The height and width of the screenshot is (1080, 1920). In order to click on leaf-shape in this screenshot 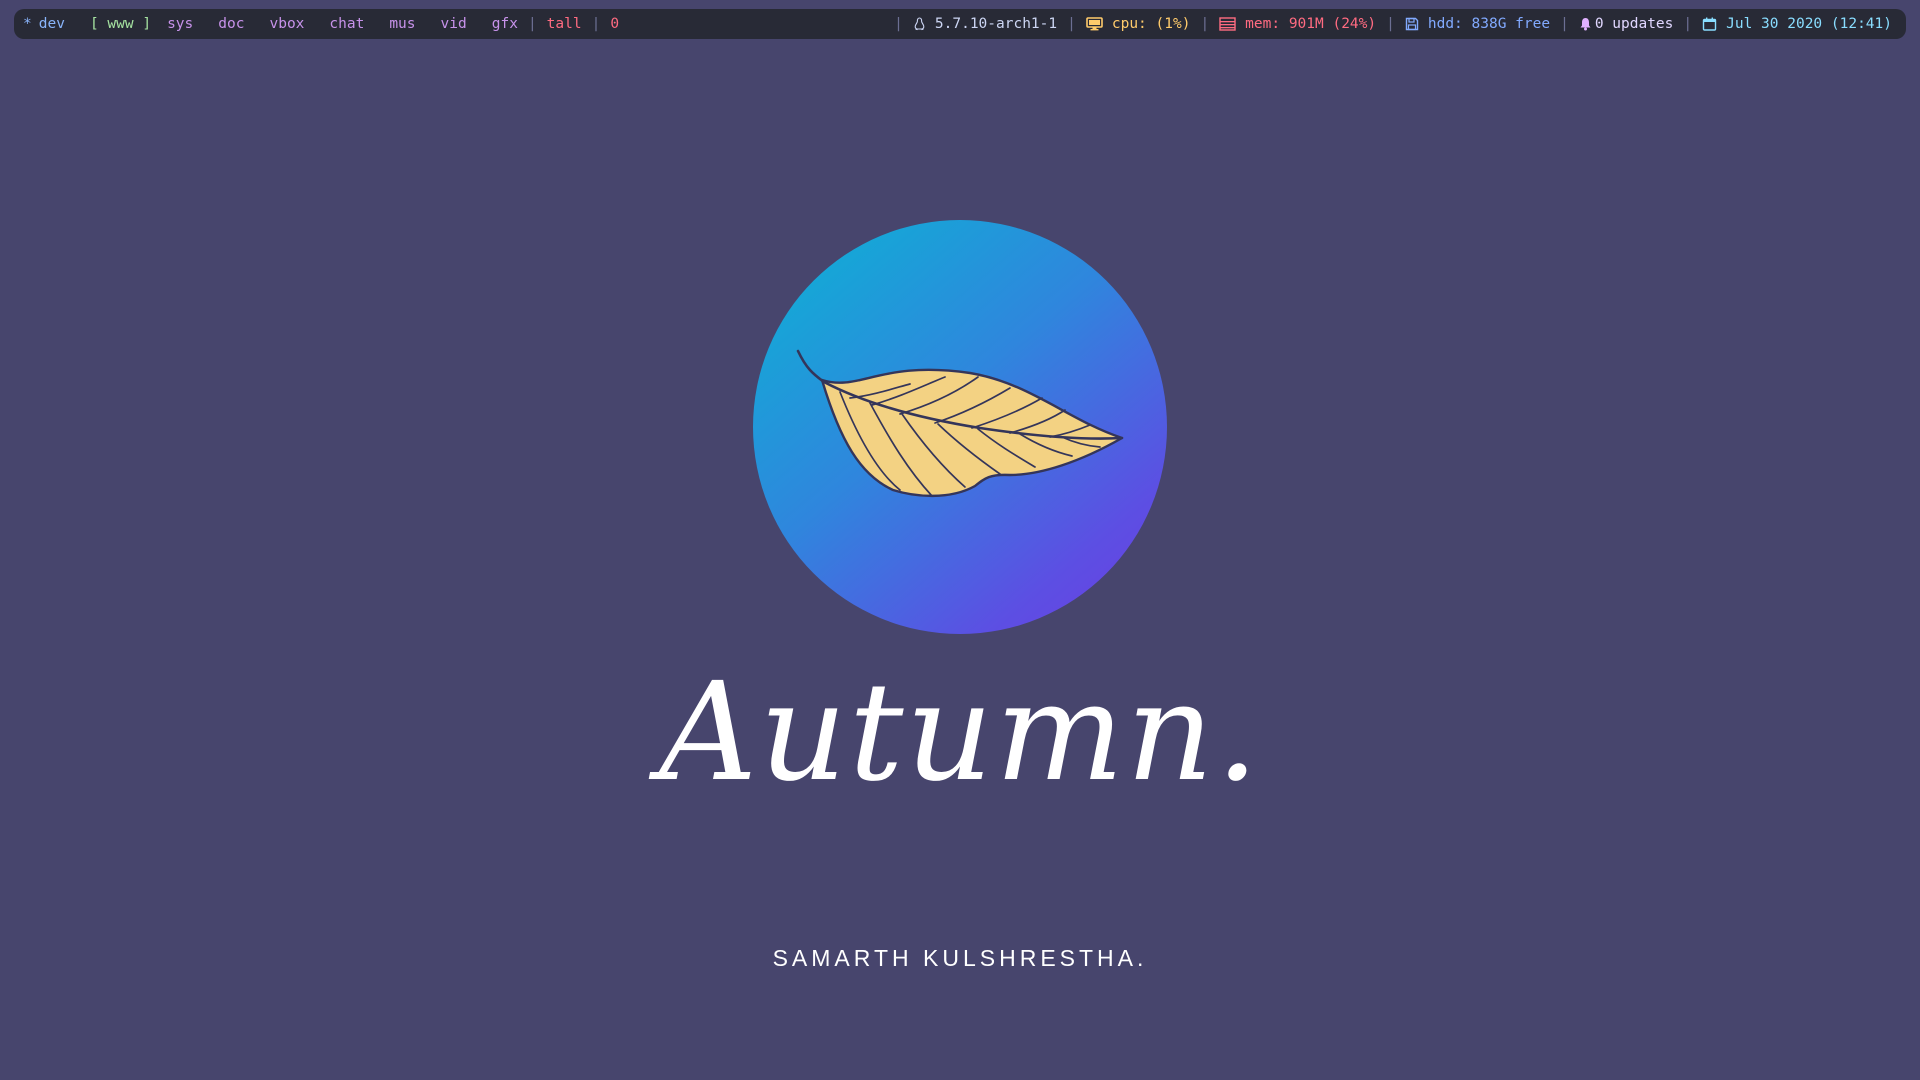, I will do `click(960, 423)`.